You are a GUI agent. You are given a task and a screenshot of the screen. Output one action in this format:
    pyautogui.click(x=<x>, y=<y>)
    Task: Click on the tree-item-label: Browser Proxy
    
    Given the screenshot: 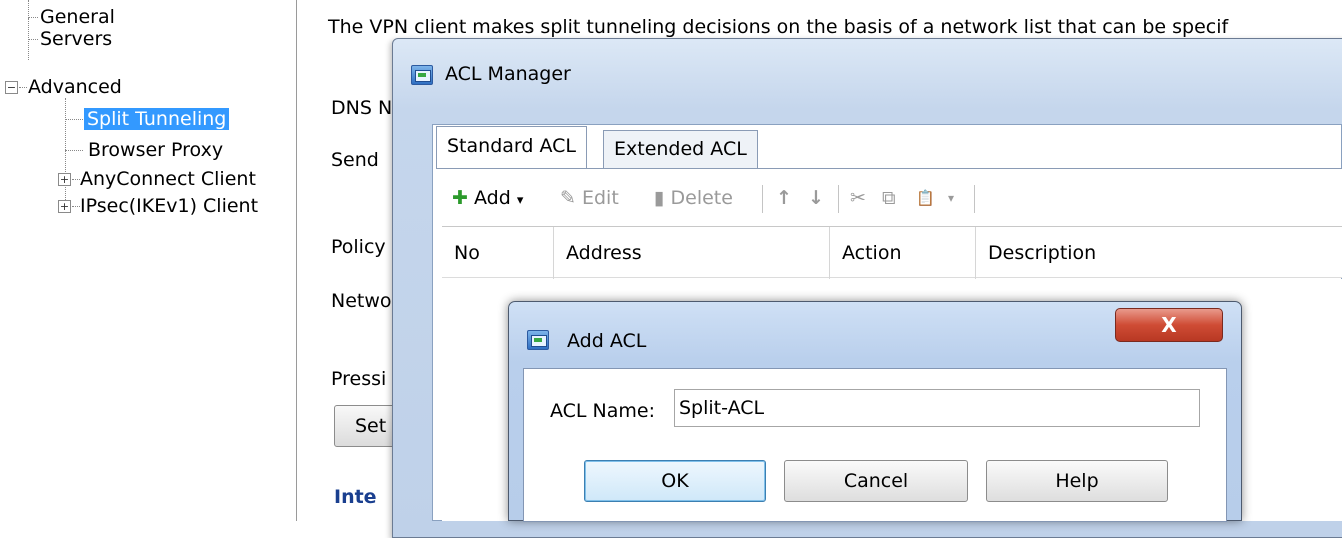 What is the action you would take?
    pyautogui.click(x=156, y=150)
    